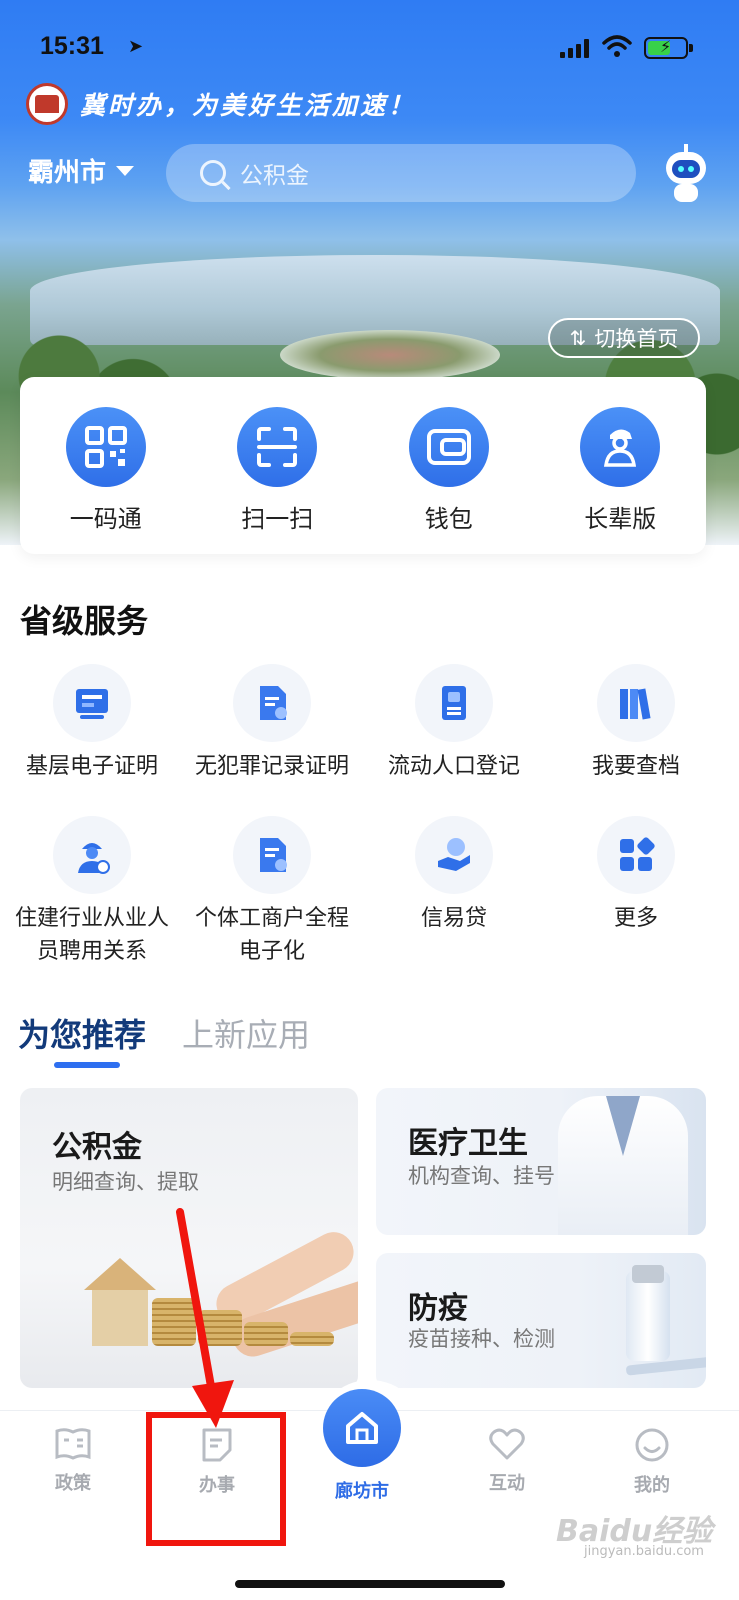 The image size is (739, 1600). What do you see at coordinates (668, 48) in the screenshot?
I see `battery-icon: ⚡` at bounding box center [668, 48].